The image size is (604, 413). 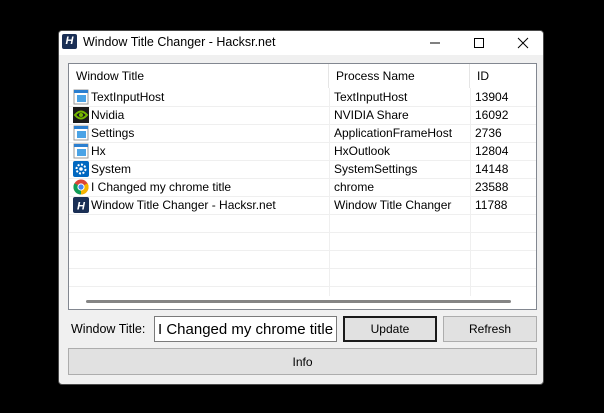 I want to click on row-window-title: TextInputHost, so click(x=128, y=97).